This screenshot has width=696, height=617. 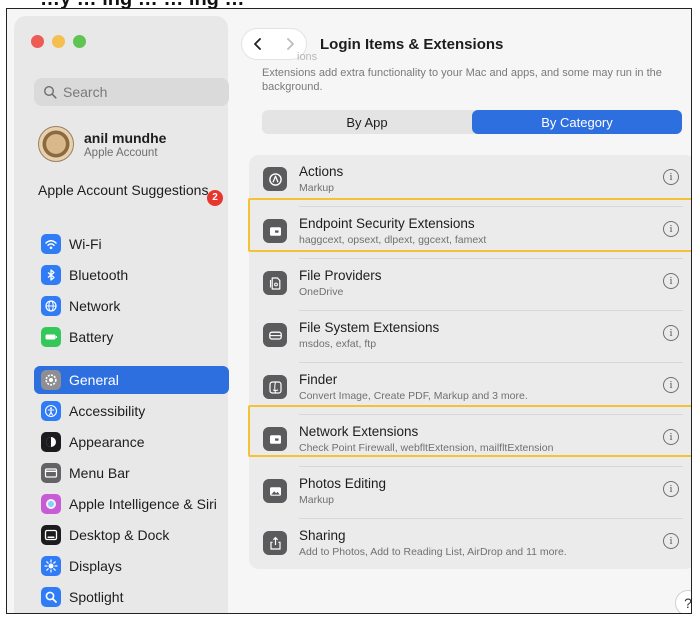 What do you see at coordinates (275, 283) in the screenshot?
I see `file-provider-icon` at bounding box center [275, 283].